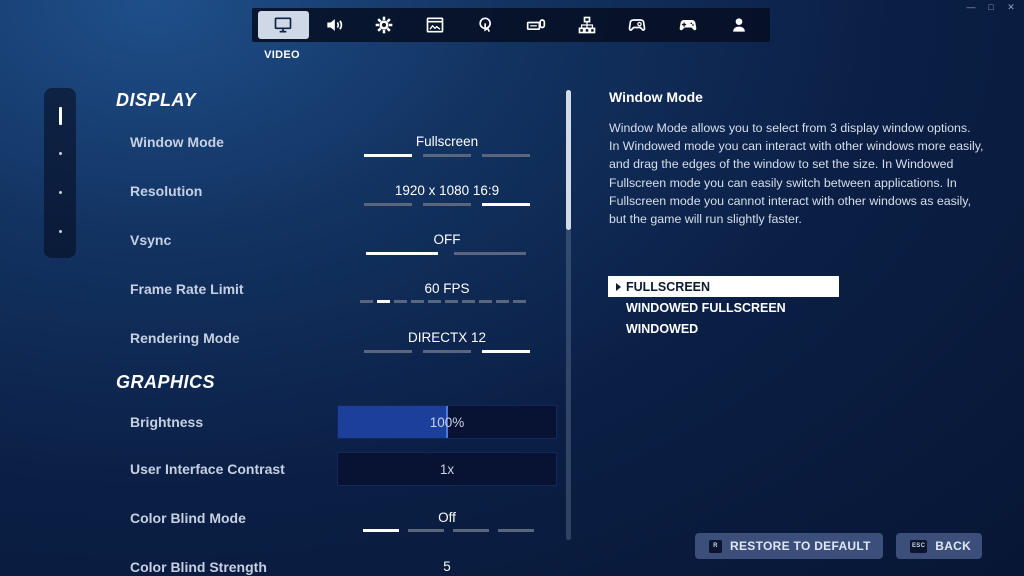 This screenshot has height=576, width=1024. Describe the element at coordinates (166, 191) in the screenshot. I see `resolution-label: Resolution` at that location.